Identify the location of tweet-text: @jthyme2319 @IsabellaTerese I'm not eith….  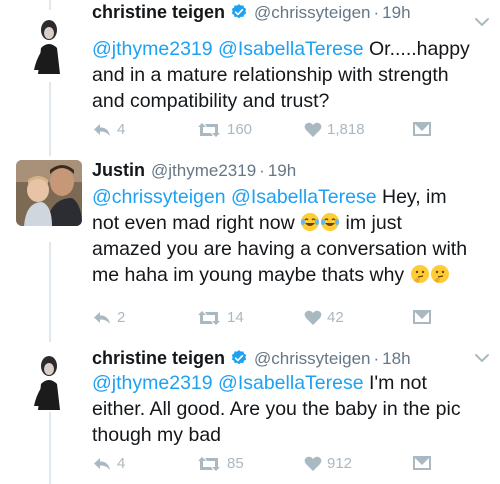
(276, 409).